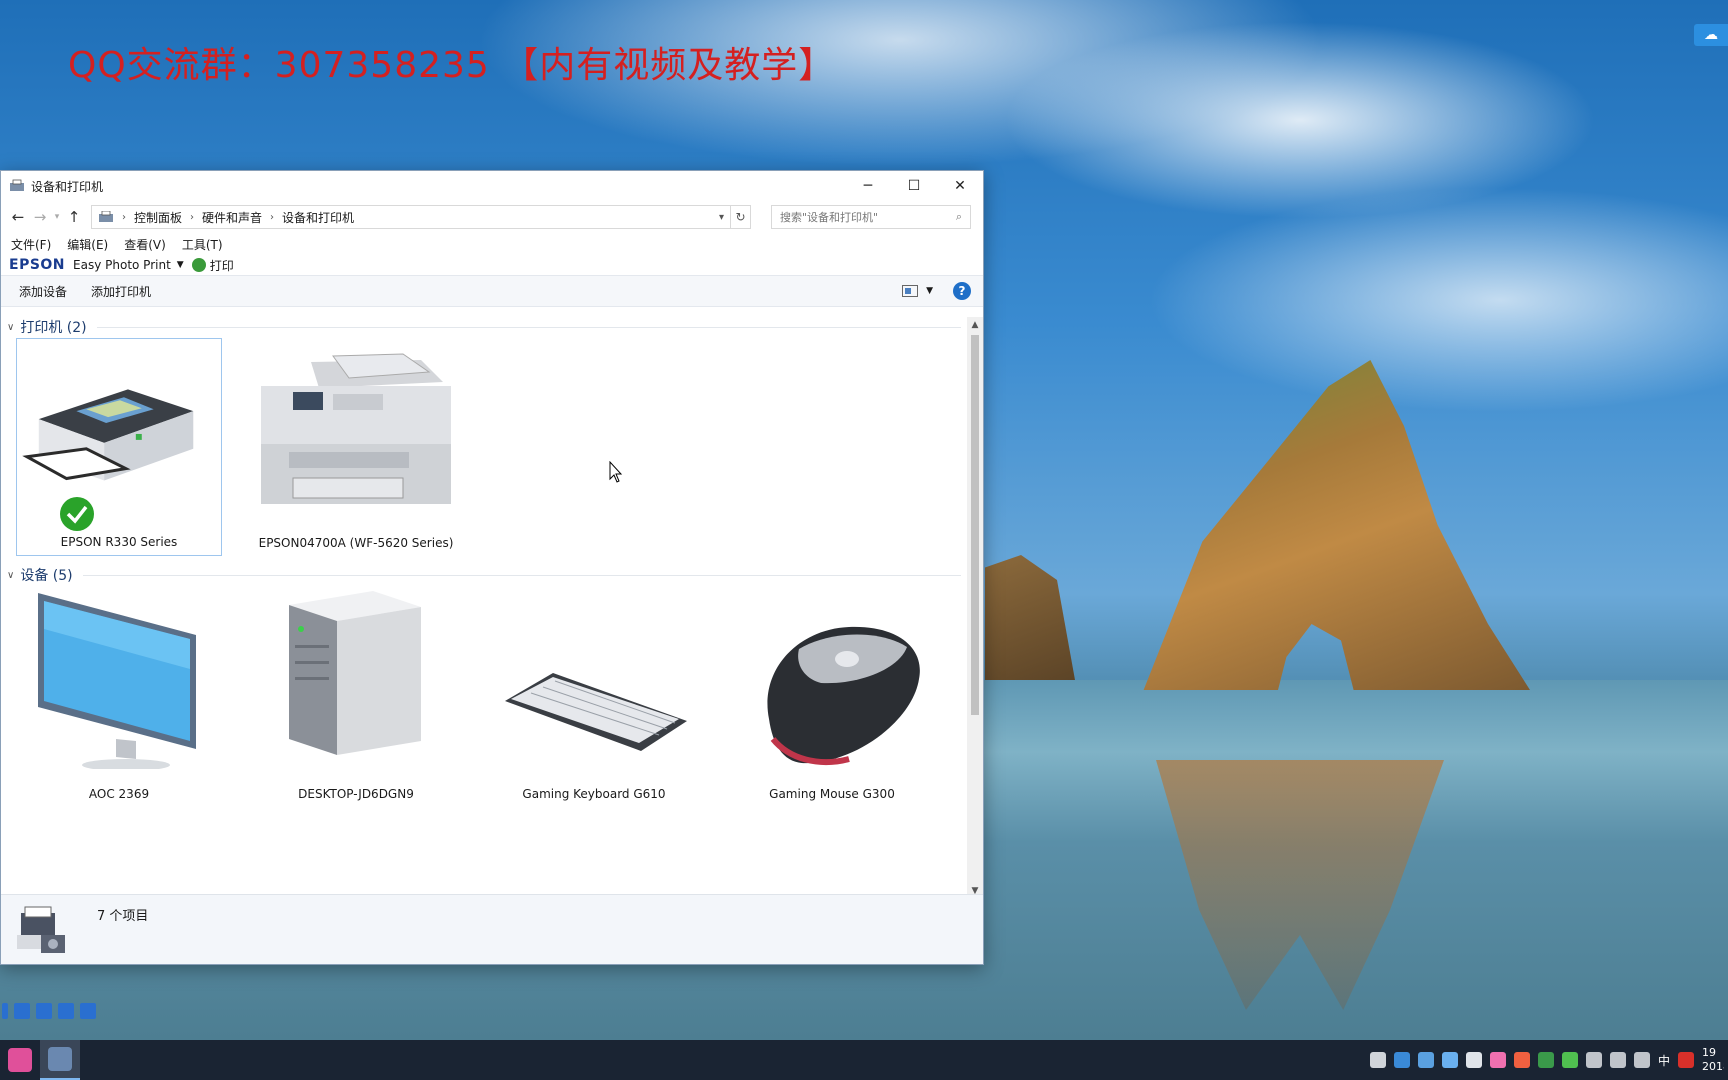  I want to click on view-options-icon, so click(910, 291).